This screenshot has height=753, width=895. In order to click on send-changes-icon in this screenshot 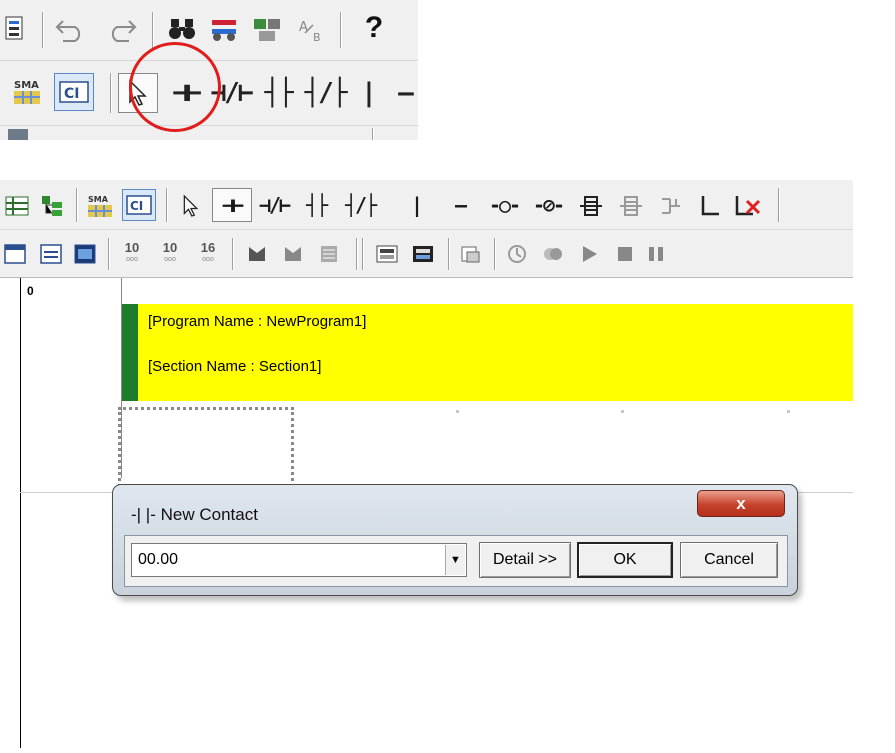, I will do `click(423, 254)`.